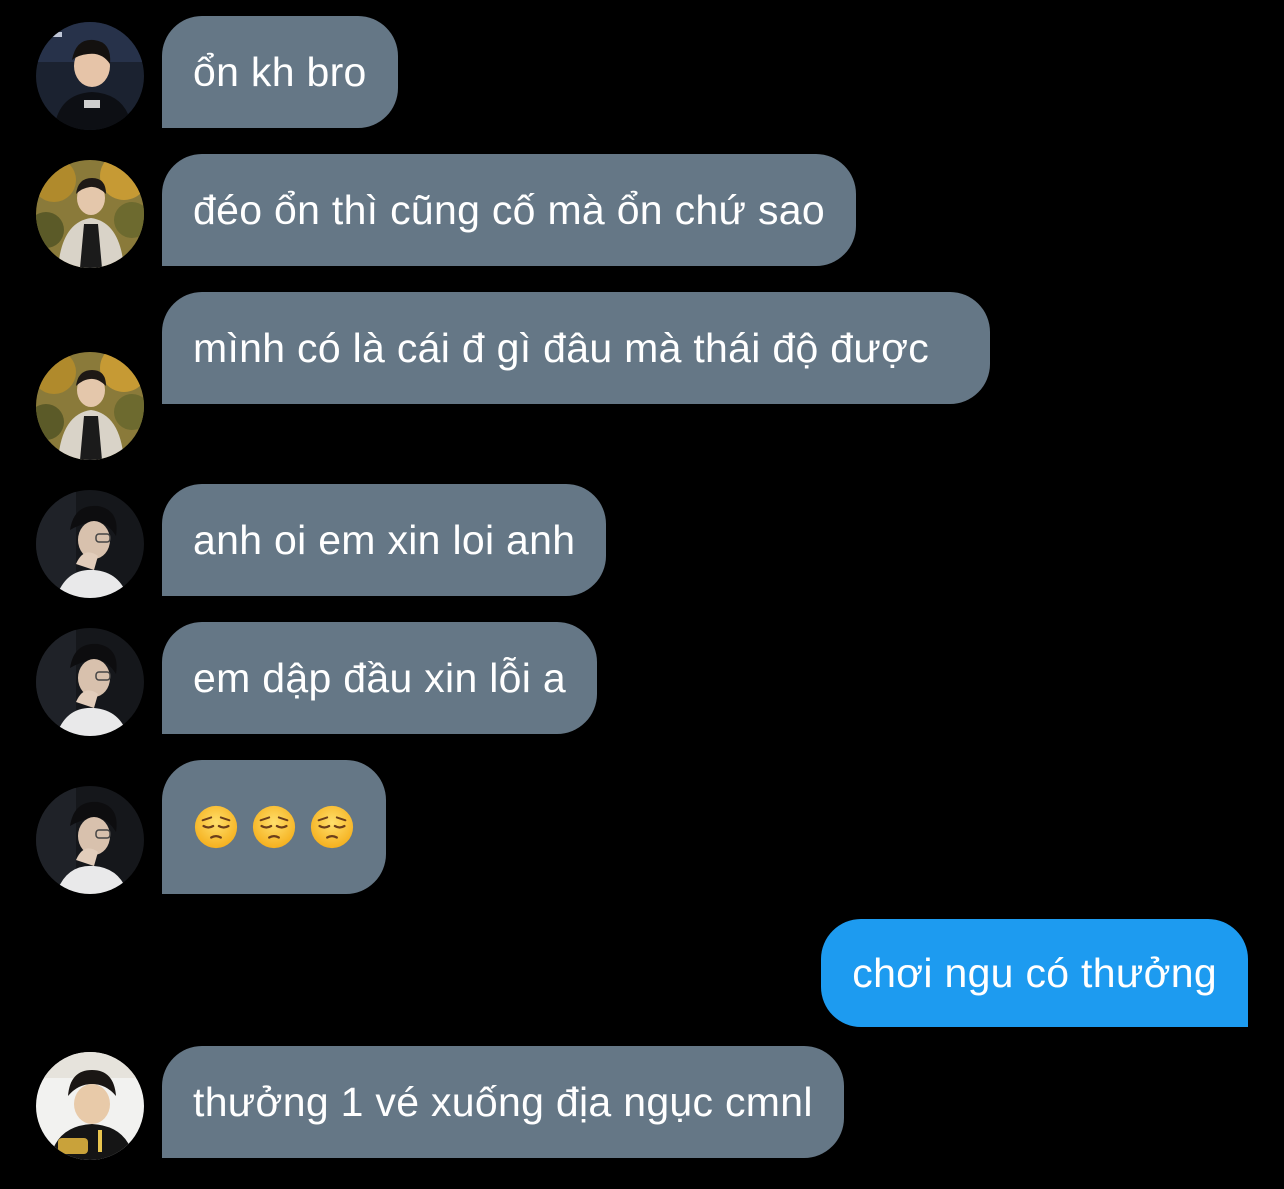  What do you see at coordinates (280, 72) in the screenshot?
I see `message-bubble: ổn kh bro` at bounding box center [280, 72].